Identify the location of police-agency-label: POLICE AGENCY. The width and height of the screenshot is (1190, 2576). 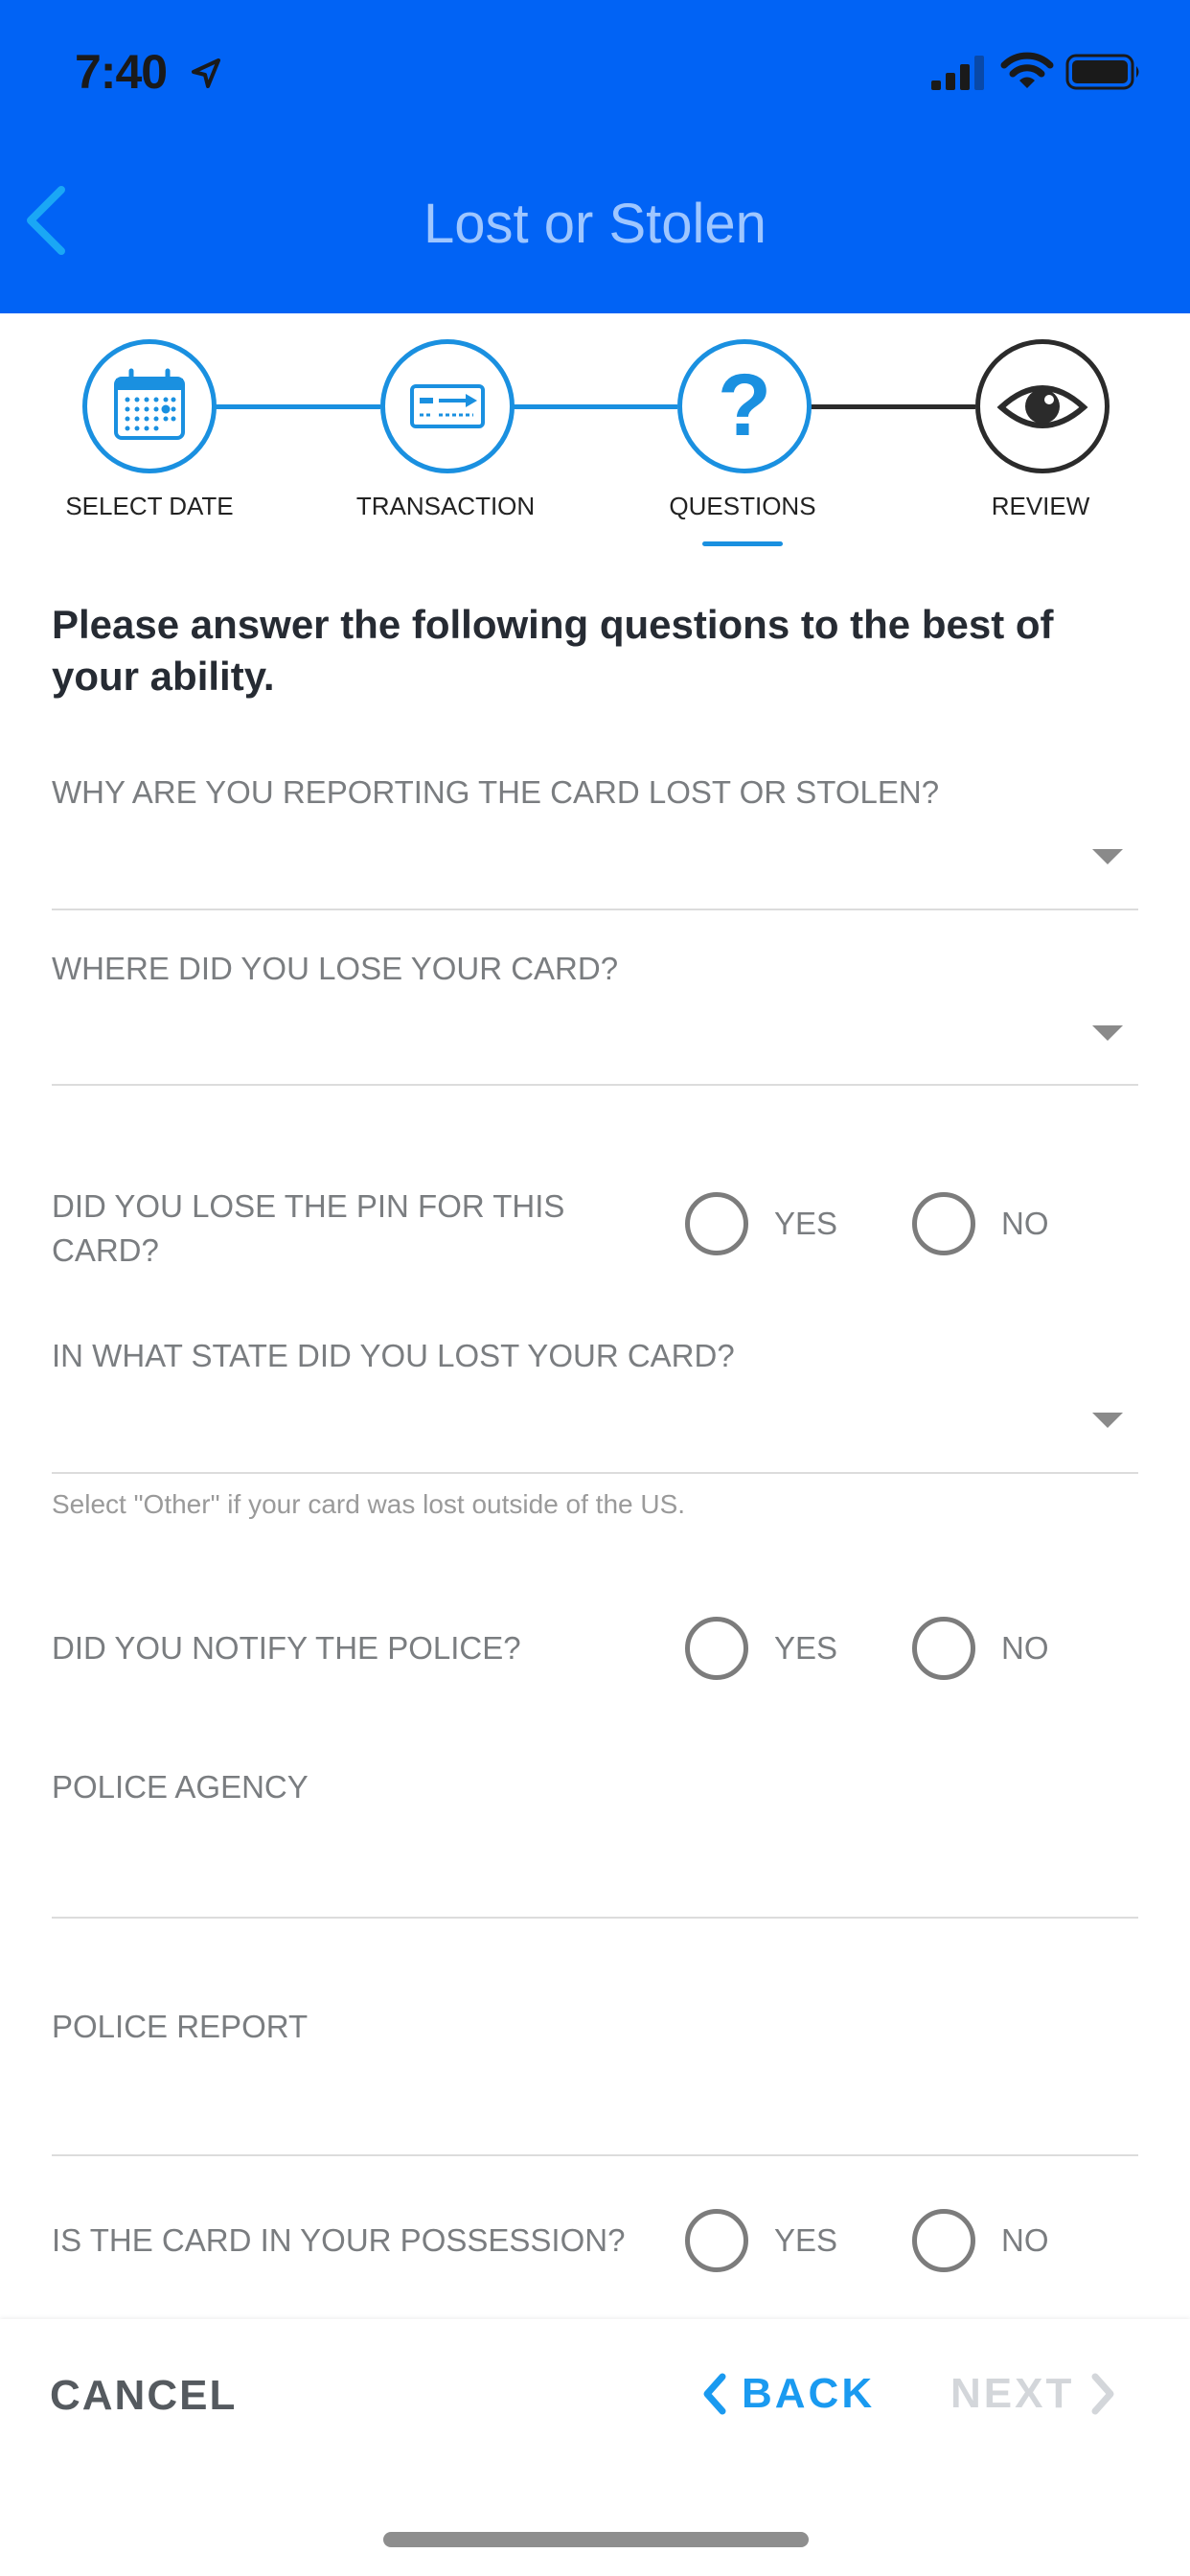
(181, 1787).